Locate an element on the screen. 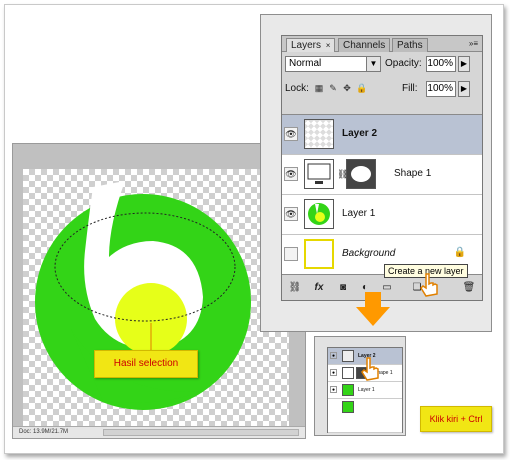  panel-menu-icon: »≡ is located at coordinates (473, 43).